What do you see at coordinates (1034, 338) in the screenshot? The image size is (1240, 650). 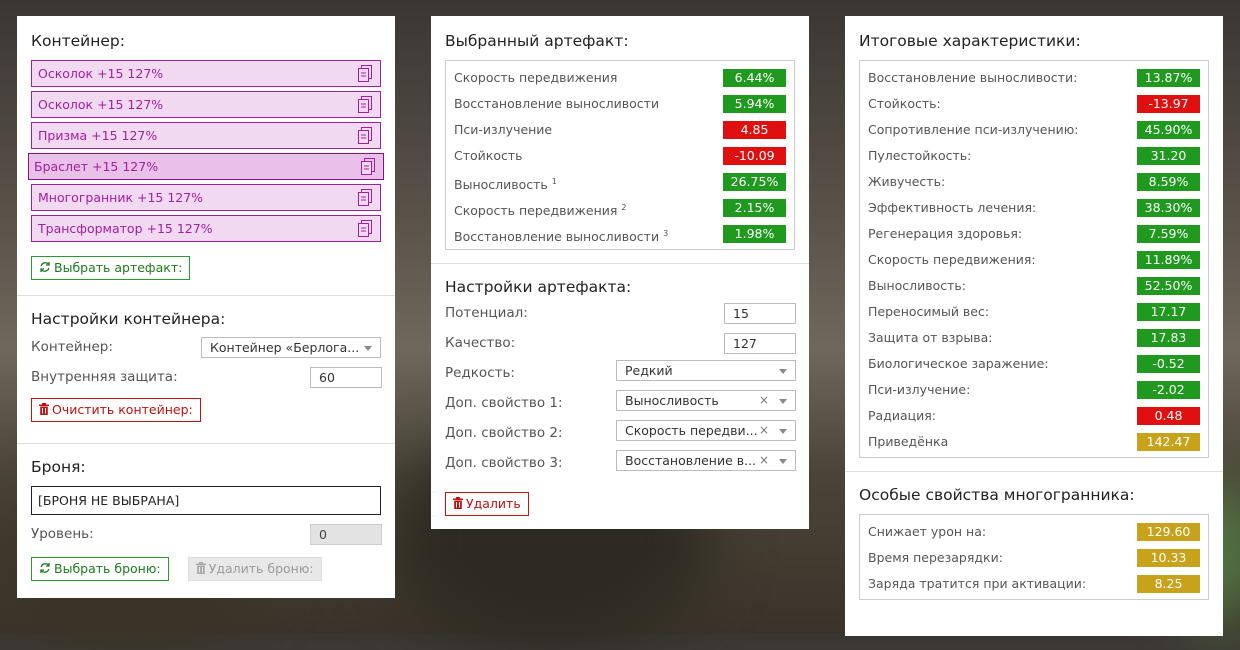 I see `total-stat-row: Защита от взрыва: 17.83` at bounding box center [1034, 338].